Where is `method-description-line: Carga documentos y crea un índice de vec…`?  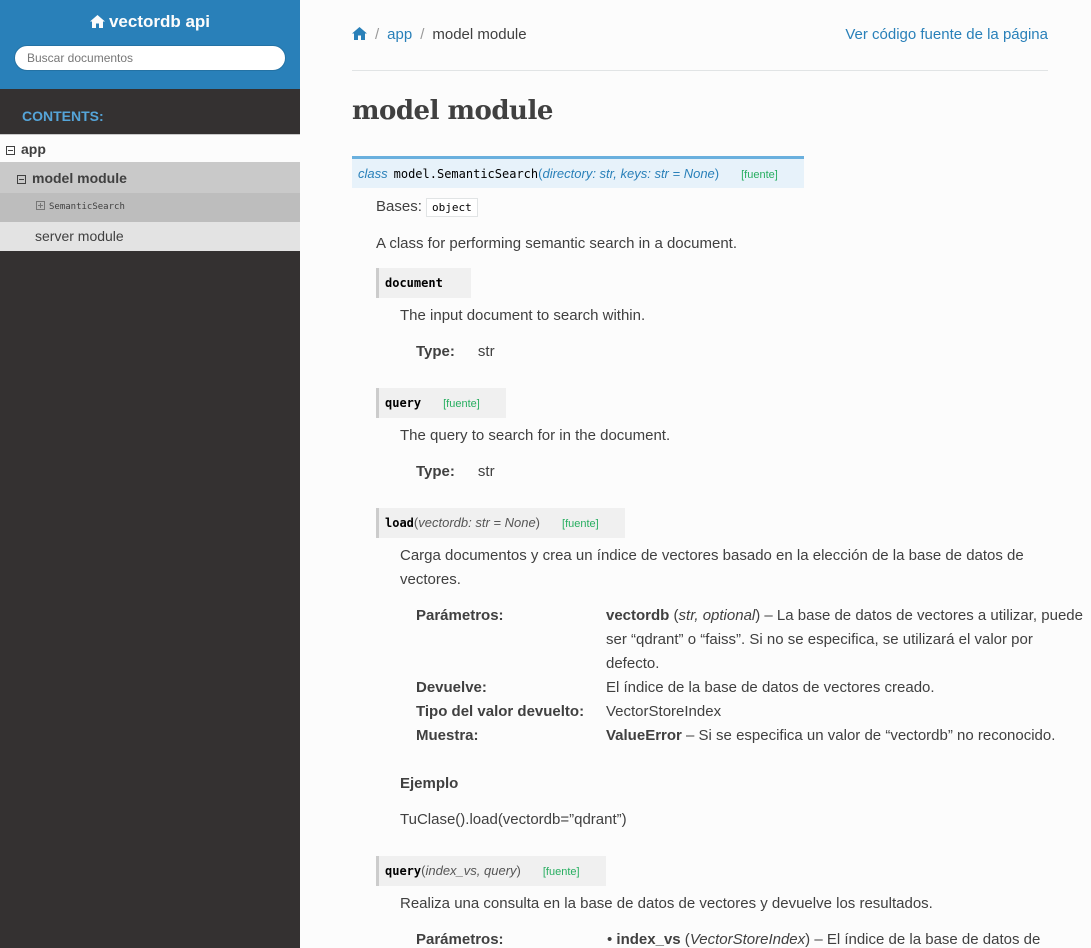 method-description-line: Carga documentos y crea un índice de vec… is located at coordinates (712, 555).